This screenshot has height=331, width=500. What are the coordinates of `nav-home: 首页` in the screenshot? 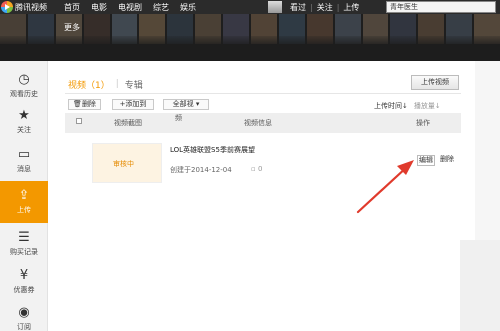 It's located at (72, 7).